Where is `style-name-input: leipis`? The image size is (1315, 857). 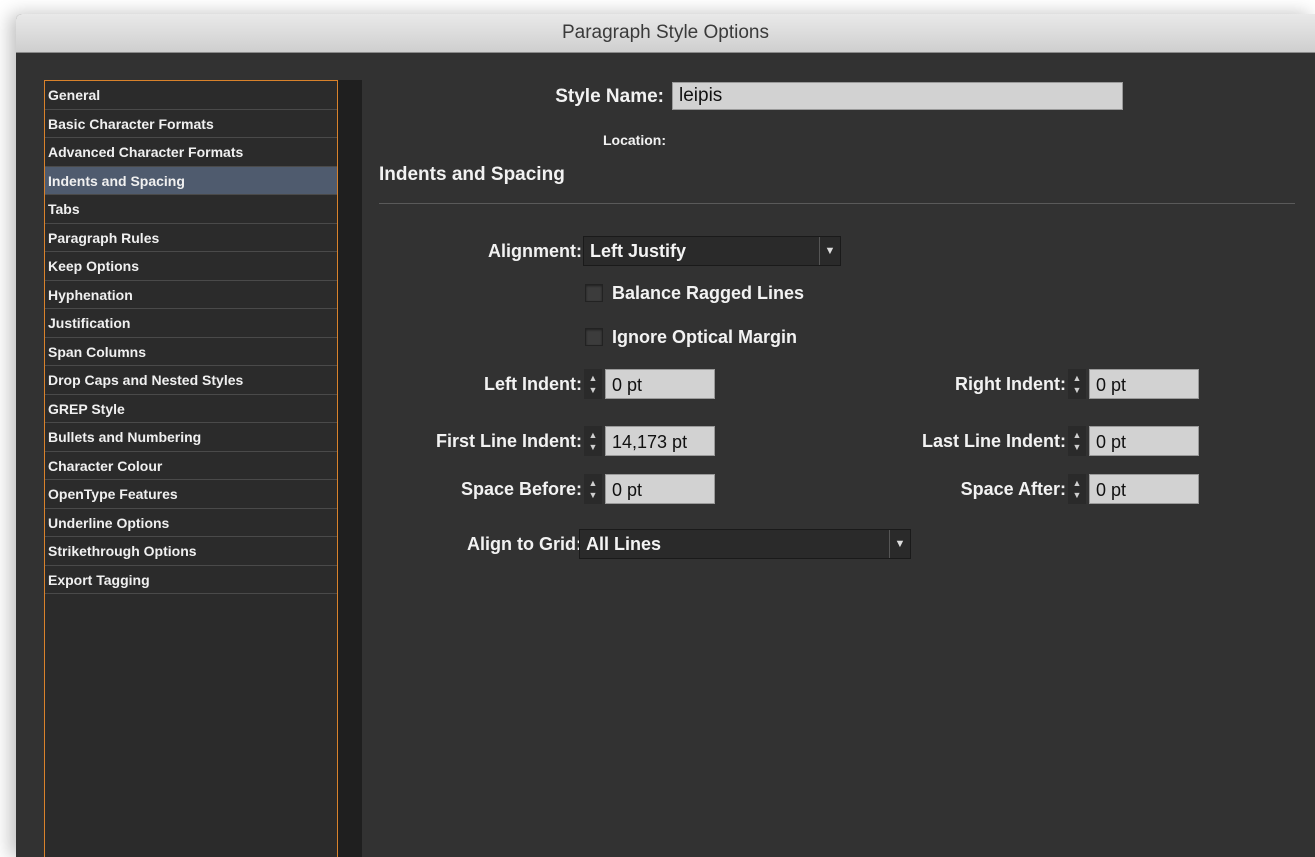
style-name-input: leipis is located at coordinates (897, 96).